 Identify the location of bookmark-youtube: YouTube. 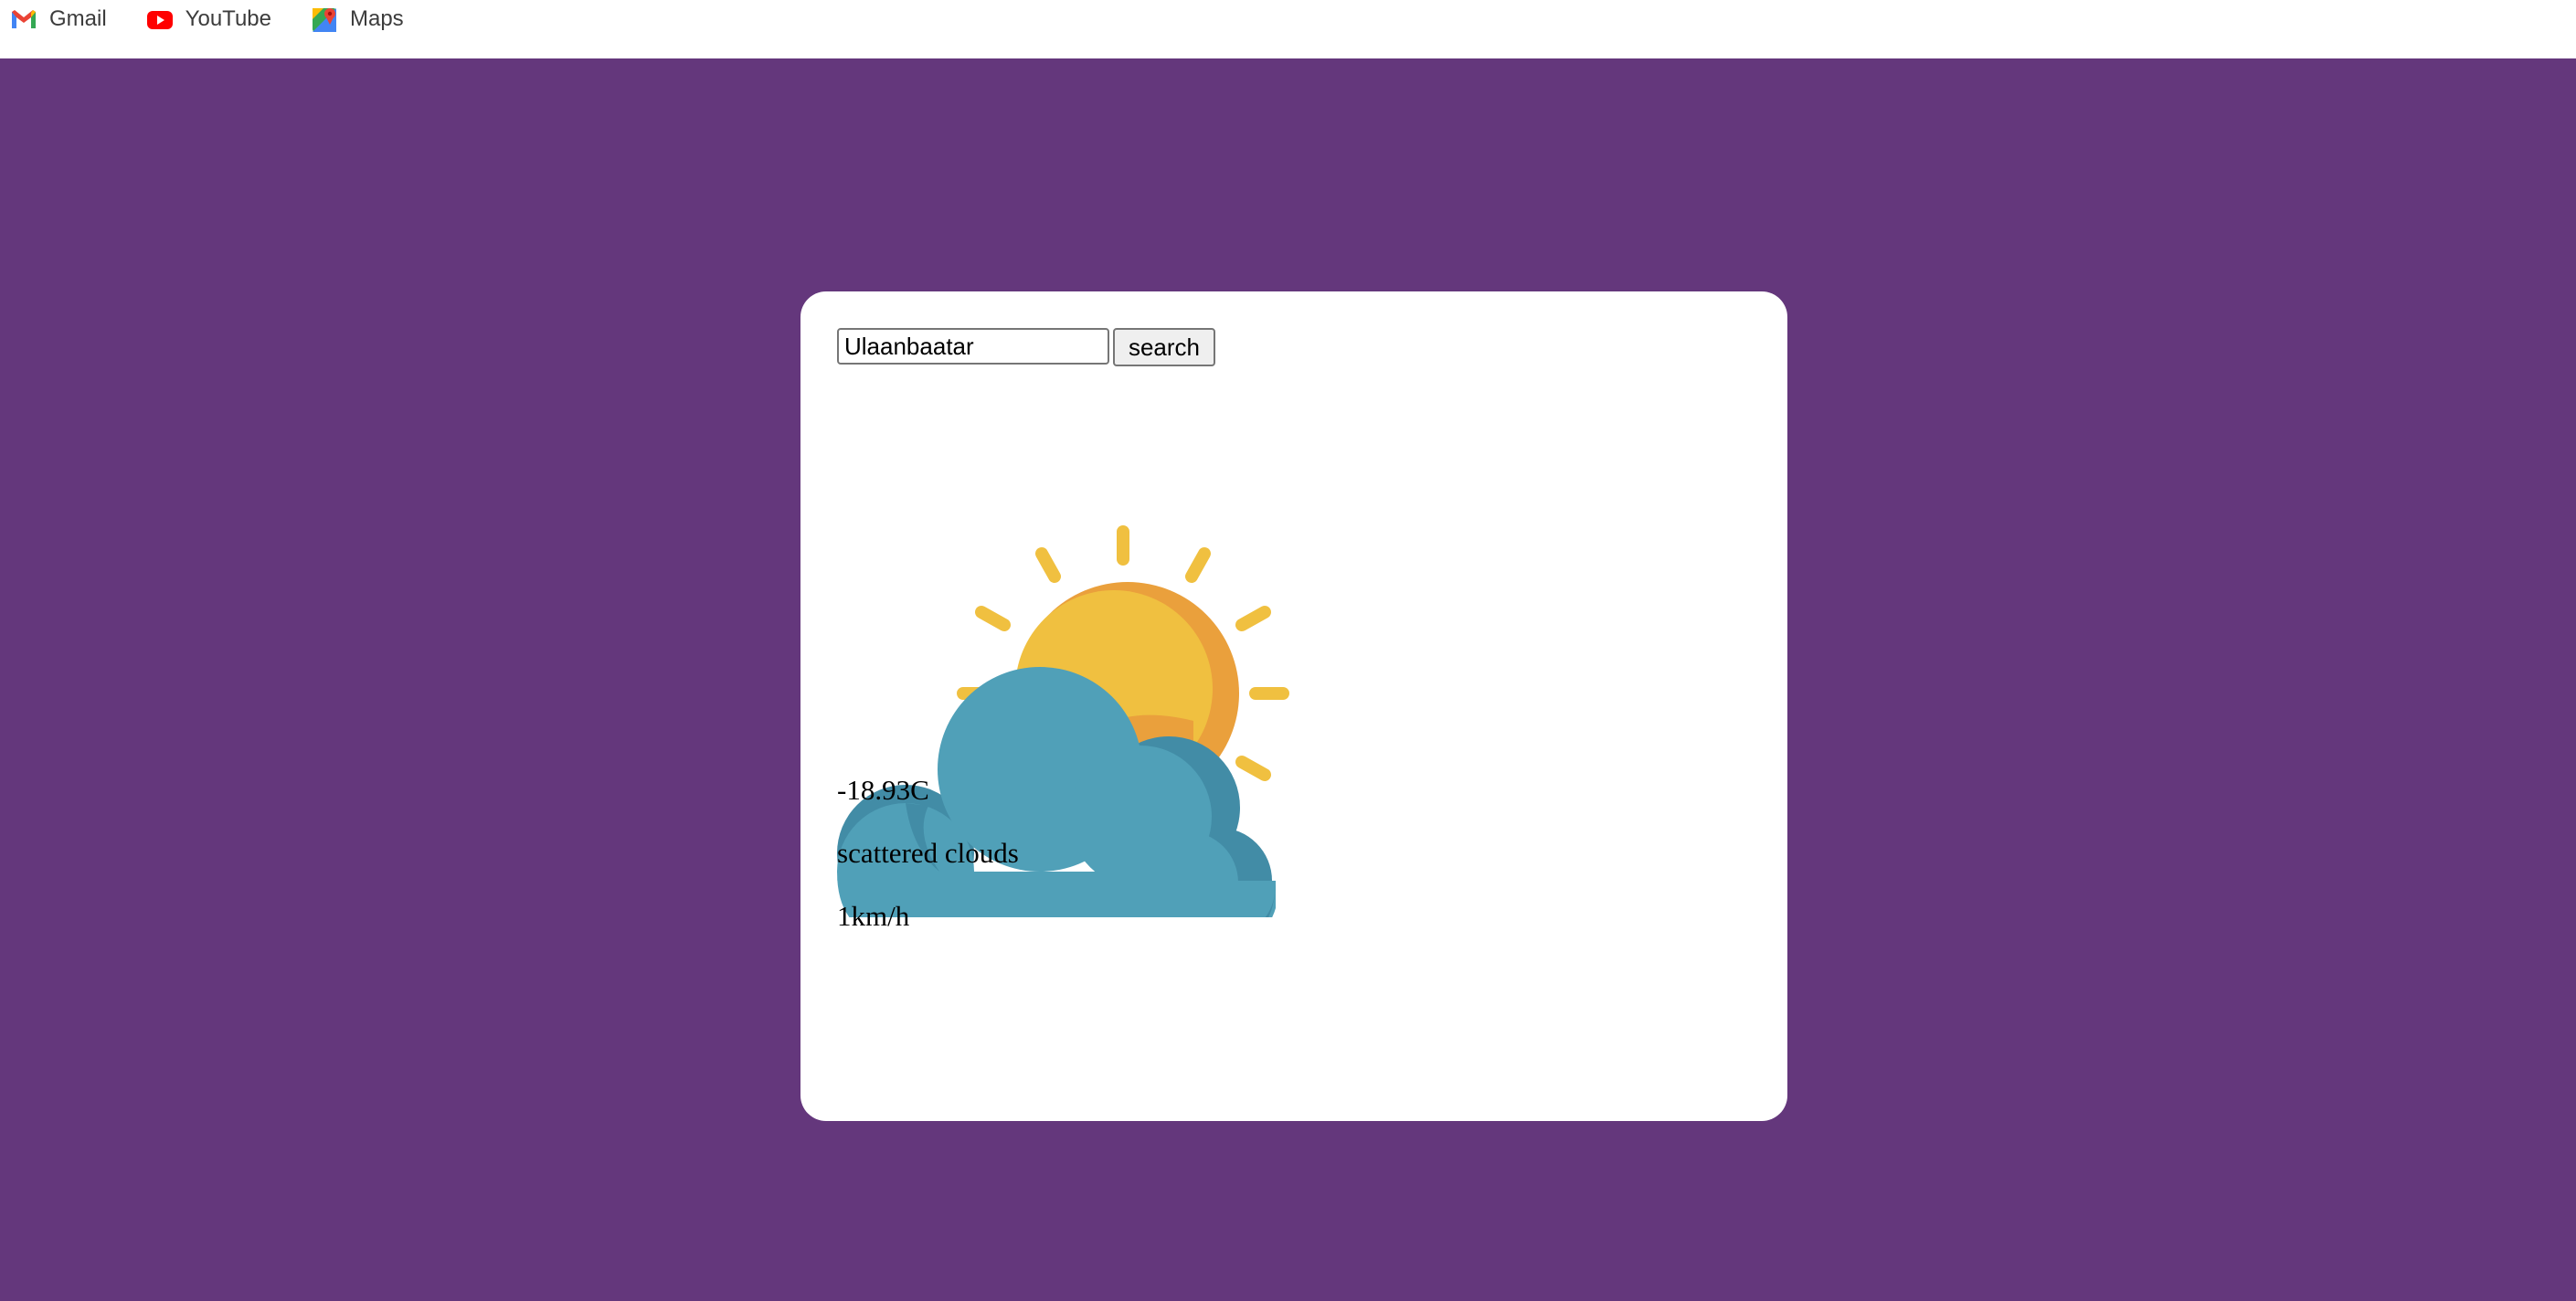
(208, 19).